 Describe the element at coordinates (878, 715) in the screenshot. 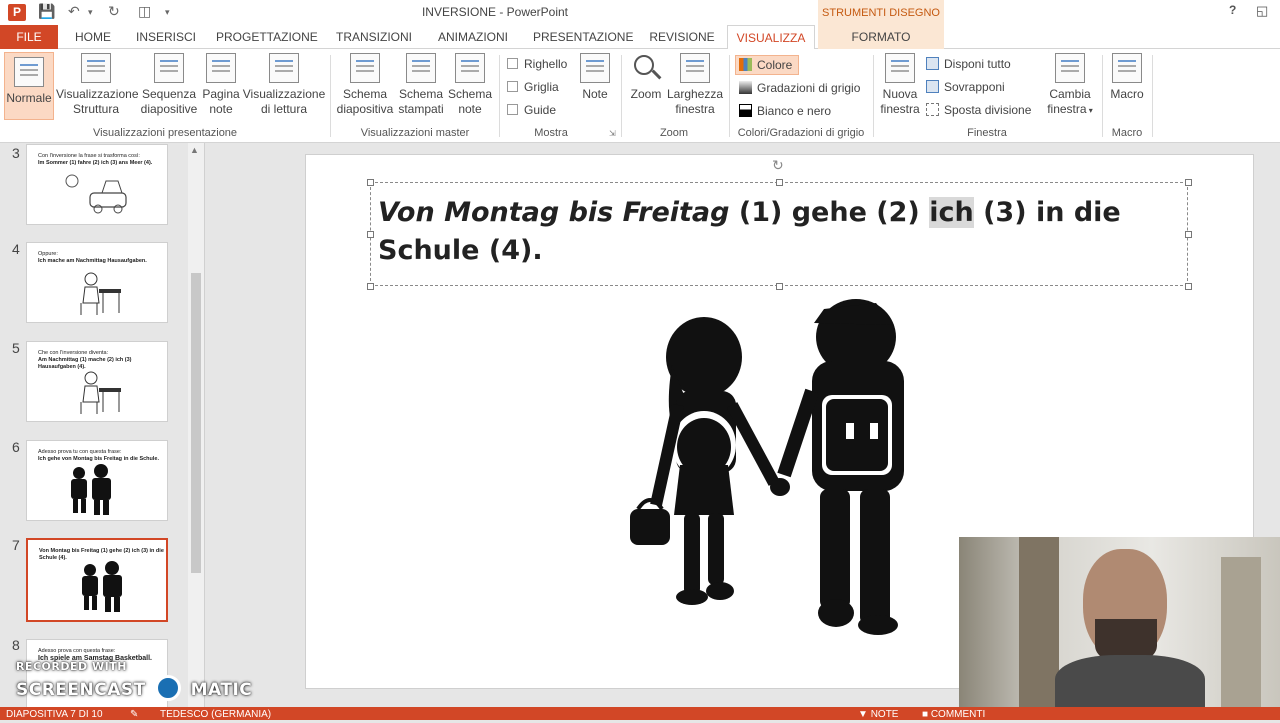

I see `notes-toggle: ▼ NOTE` at that location.